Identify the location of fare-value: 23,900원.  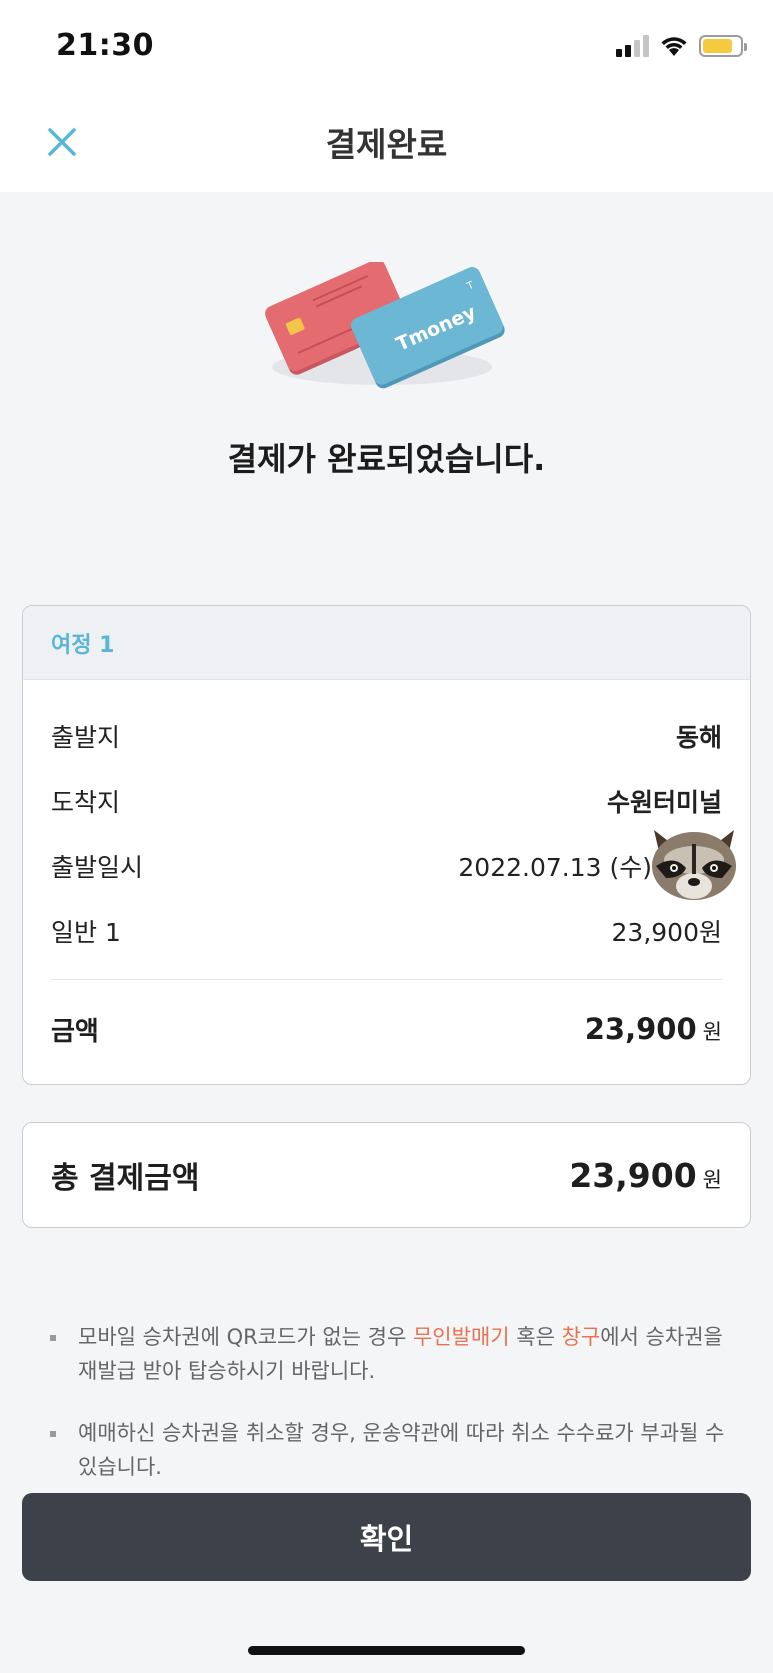
(666, 932).